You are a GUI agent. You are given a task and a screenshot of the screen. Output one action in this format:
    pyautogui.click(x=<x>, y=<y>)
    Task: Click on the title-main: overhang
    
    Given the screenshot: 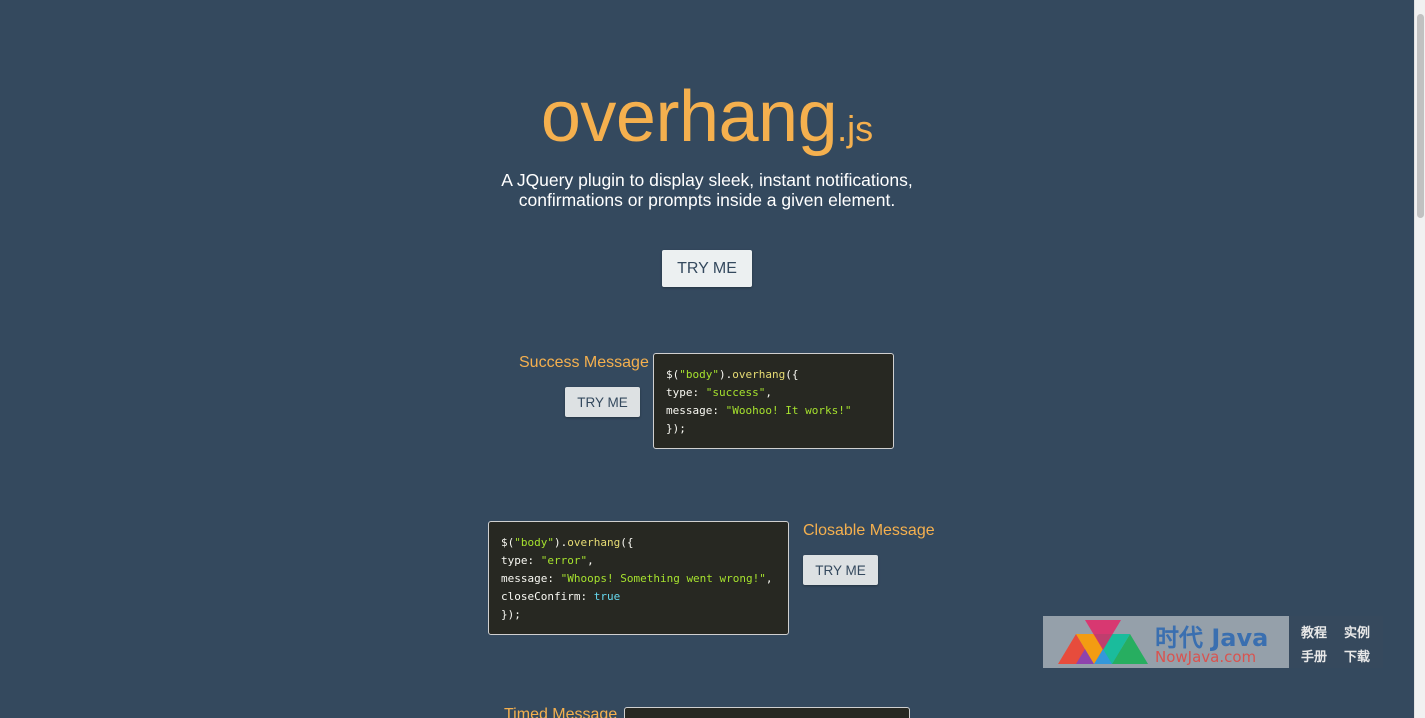 What is the action you would take?
    pyautogui.click(x=689, y=117)
    